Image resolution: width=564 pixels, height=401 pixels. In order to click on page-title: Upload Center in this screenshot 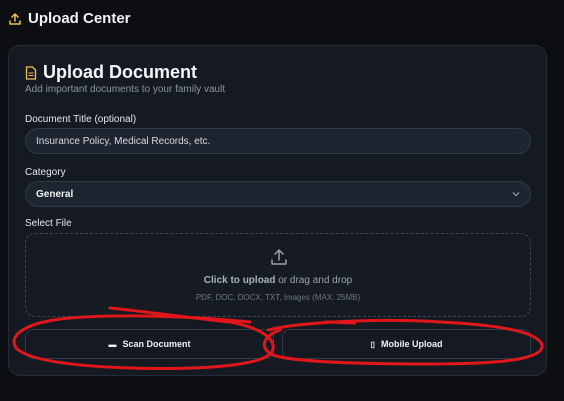, I will do `click(79, 18)`.